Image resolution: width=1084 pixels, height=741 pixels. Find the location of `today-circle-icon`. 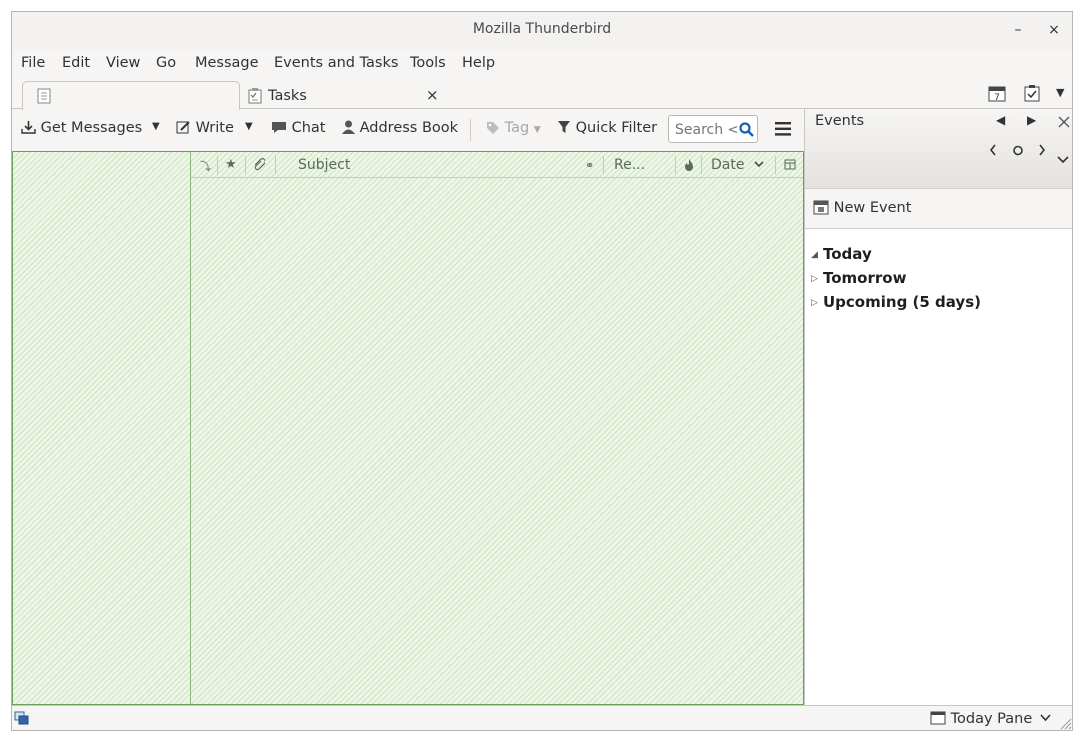

today-circle-icon is located at coordinates (1018, 150).